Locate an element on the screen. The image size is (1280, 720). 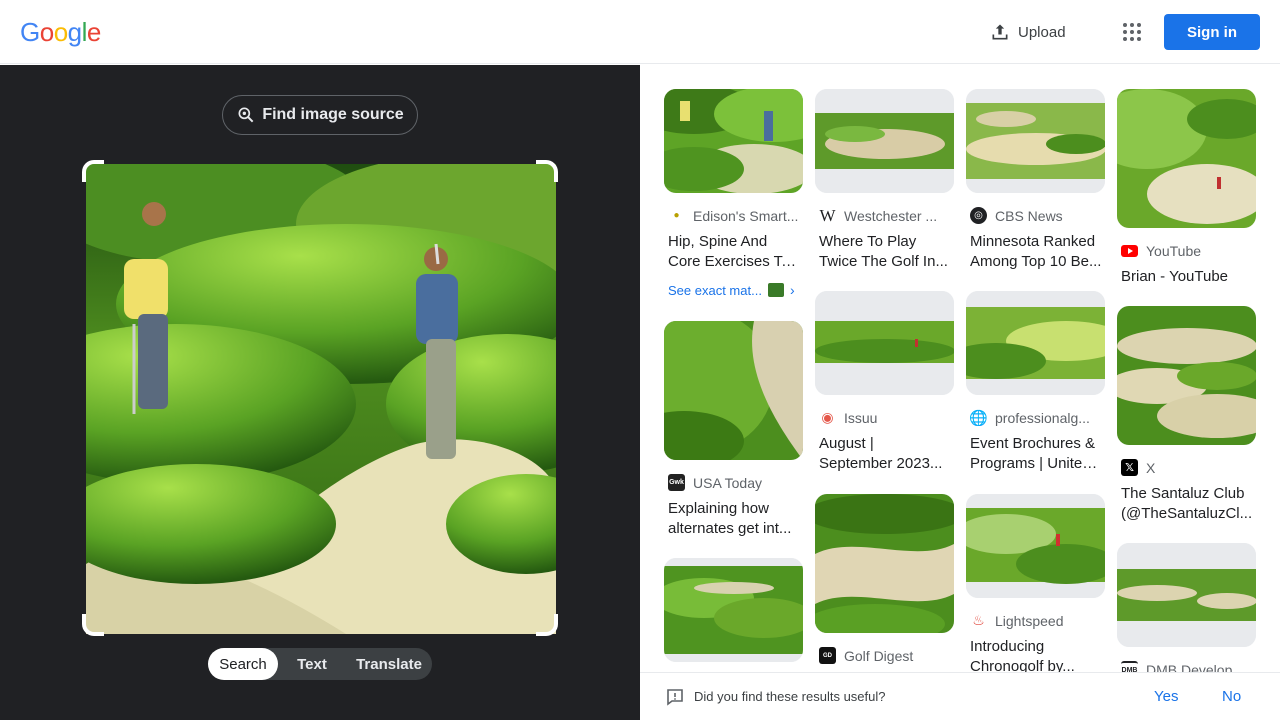
result-card is located at coordinates (733, 610).